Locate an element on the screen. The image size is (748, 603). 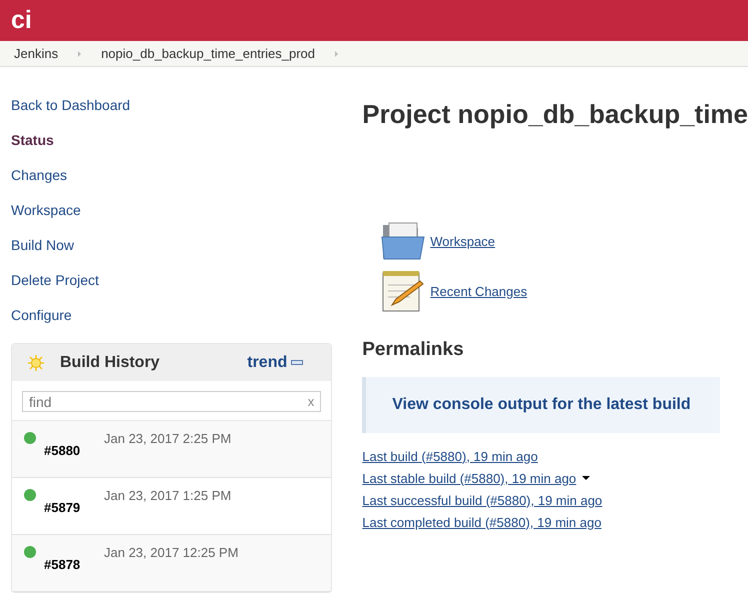
task-link: Recent Changes is located at coordinates (479, 291).